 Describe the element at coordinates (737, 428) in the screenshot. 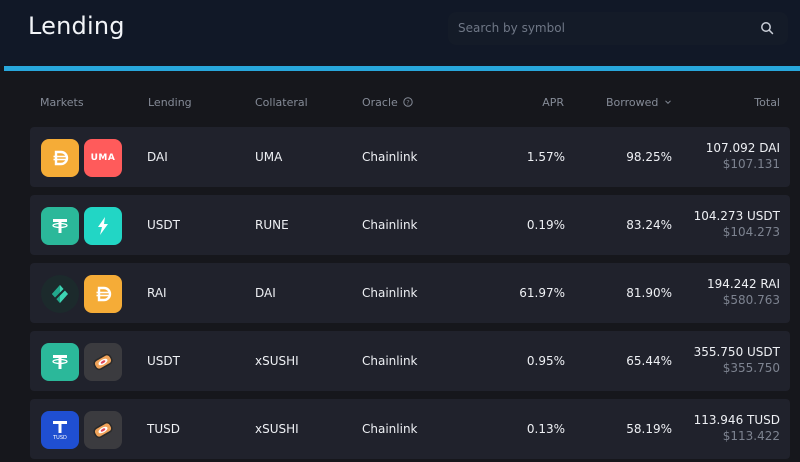

I see `total: 113.946 TUSD $113.422` at that location.